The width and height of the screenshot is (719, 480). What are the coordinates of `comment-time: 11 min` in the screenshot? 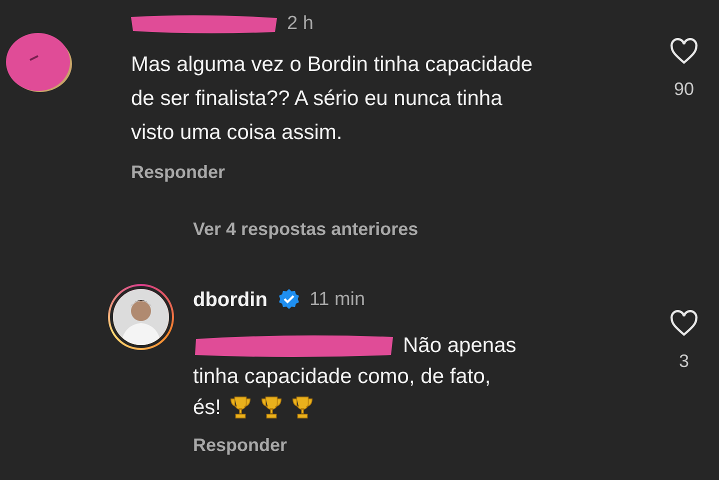 It's located at (337, 300).